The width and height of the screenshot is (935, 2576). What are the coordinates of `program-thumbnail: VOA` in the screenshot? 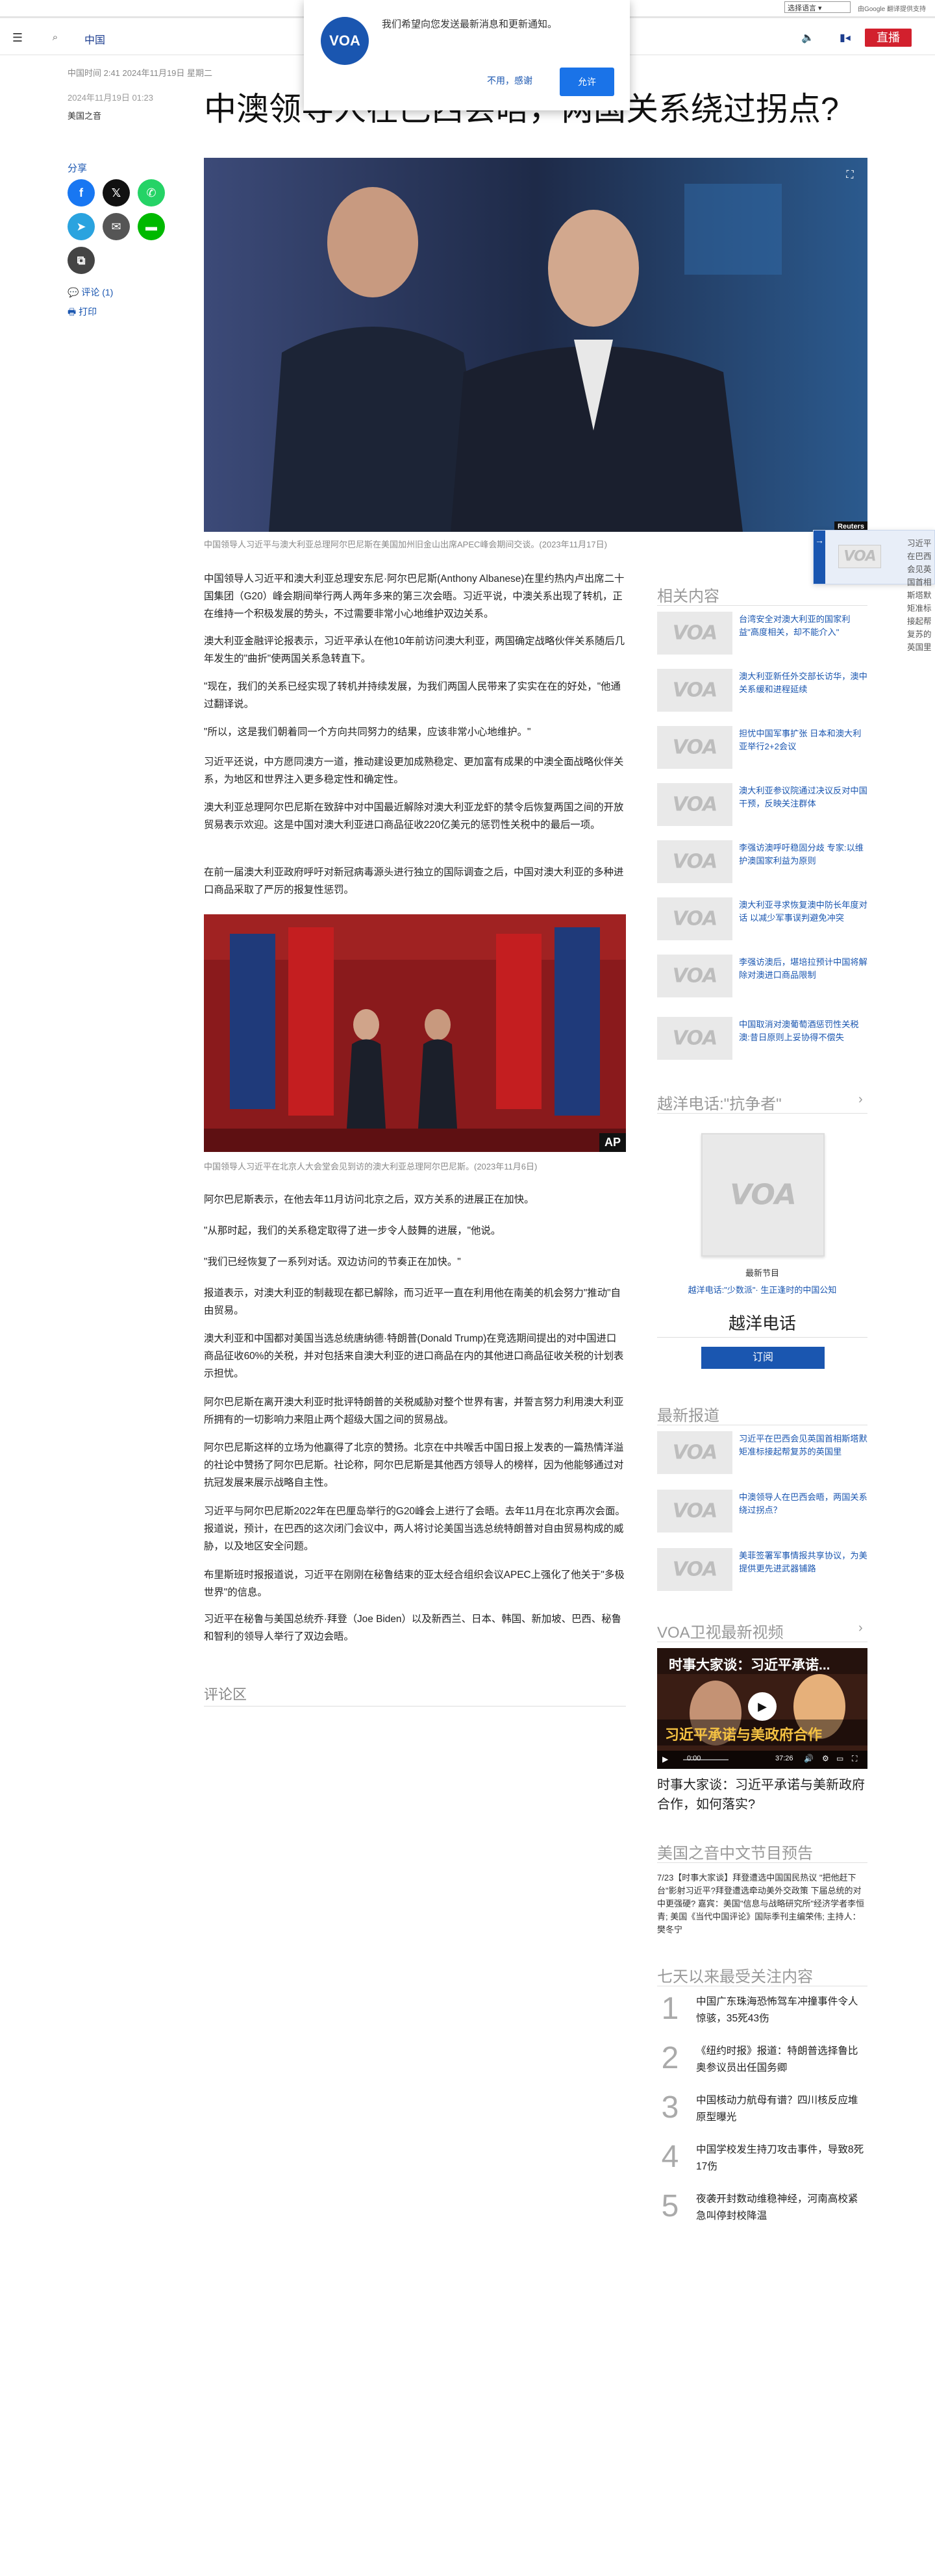 It's located at (763, 1195).